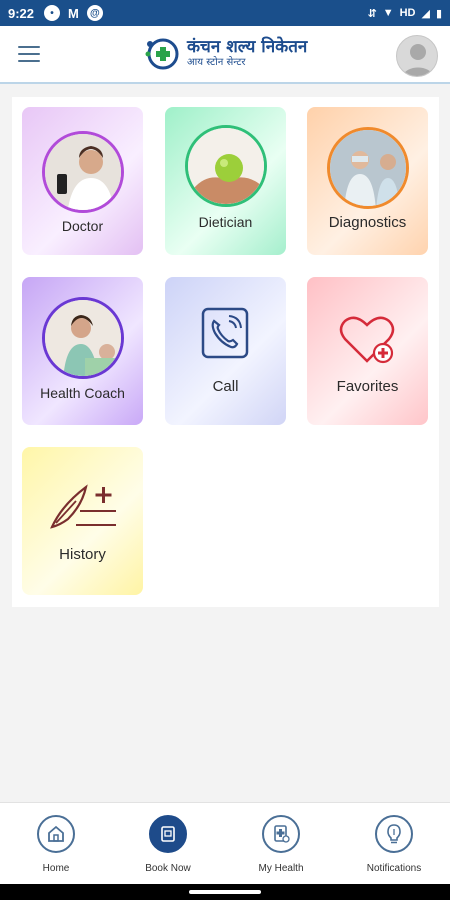 This screenshot has height=900, width=450. I want to click on wifi-icon: ▼, so click(388, 13).